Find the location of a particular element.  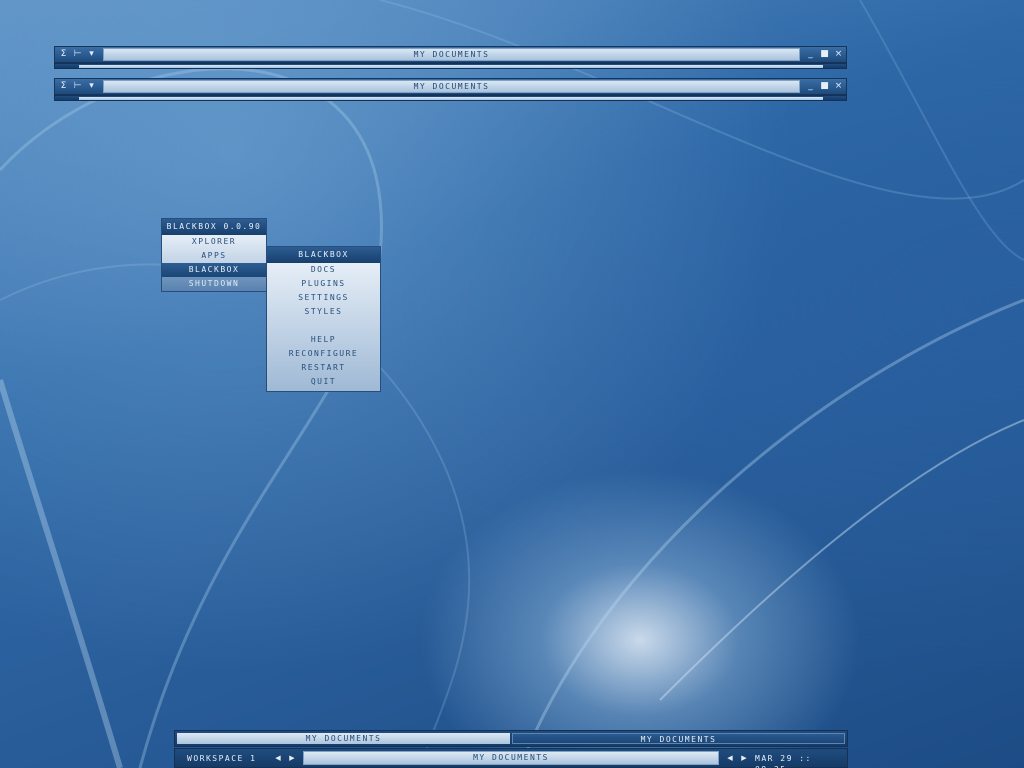

workspace-prev-icon: ◀ is located at coordinates (278, 758).